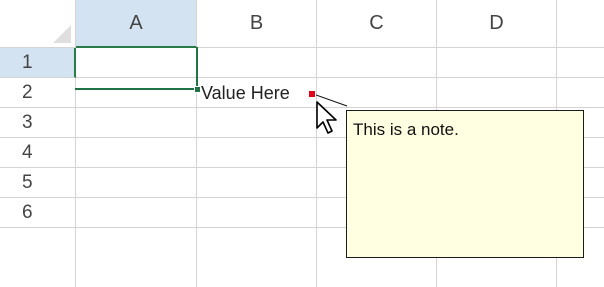 Image resolution: width=604 pixels, height=287 pixels. I want to click on row-header-2: 2, so click(38, 93).